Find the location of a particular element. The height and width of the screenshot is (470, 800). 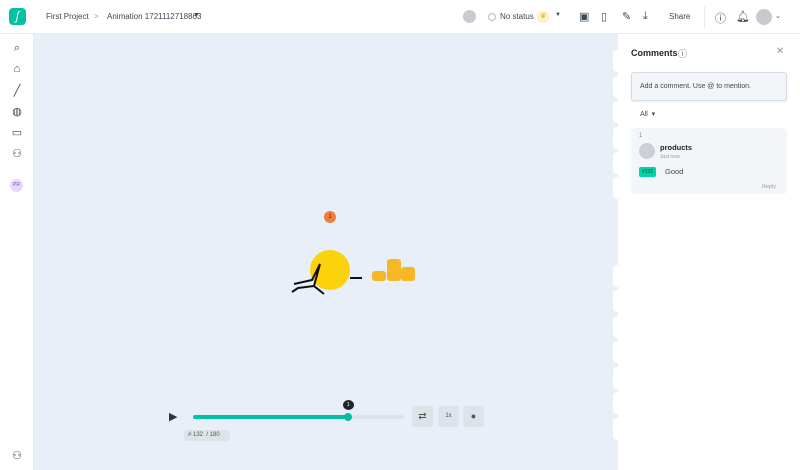

timeline-progress is located at coordinates (270, 417).